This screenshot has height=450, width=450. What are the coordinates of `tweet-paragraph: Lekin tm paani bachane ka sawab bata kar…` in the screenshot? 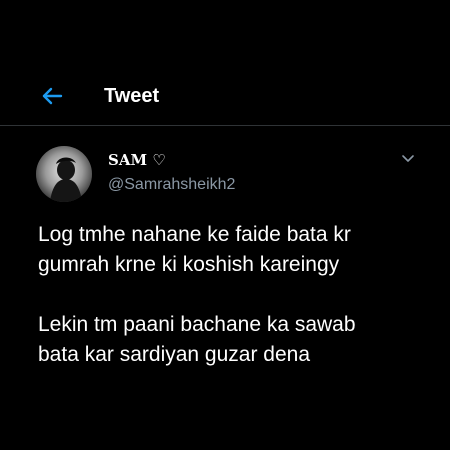 It's located at (238, 340).